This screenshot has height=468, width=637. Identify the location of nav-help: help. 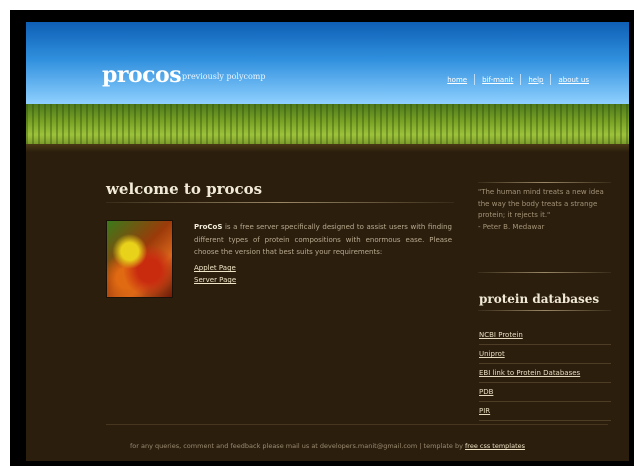
(535, 80).